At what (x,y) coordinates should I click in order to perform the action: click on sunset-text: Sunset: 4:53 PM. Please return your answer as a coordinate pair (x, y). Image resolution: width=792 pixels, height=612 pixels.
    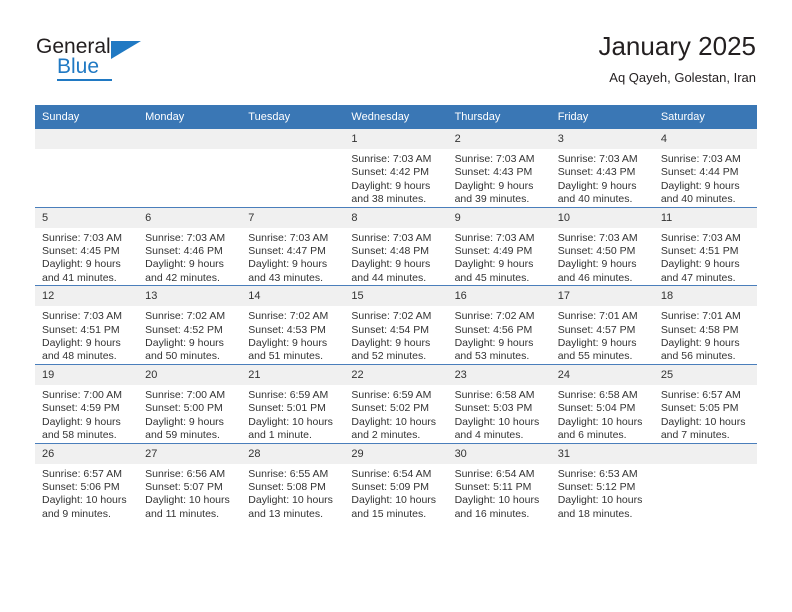
    Looking at the image, I should click on (287, 329).